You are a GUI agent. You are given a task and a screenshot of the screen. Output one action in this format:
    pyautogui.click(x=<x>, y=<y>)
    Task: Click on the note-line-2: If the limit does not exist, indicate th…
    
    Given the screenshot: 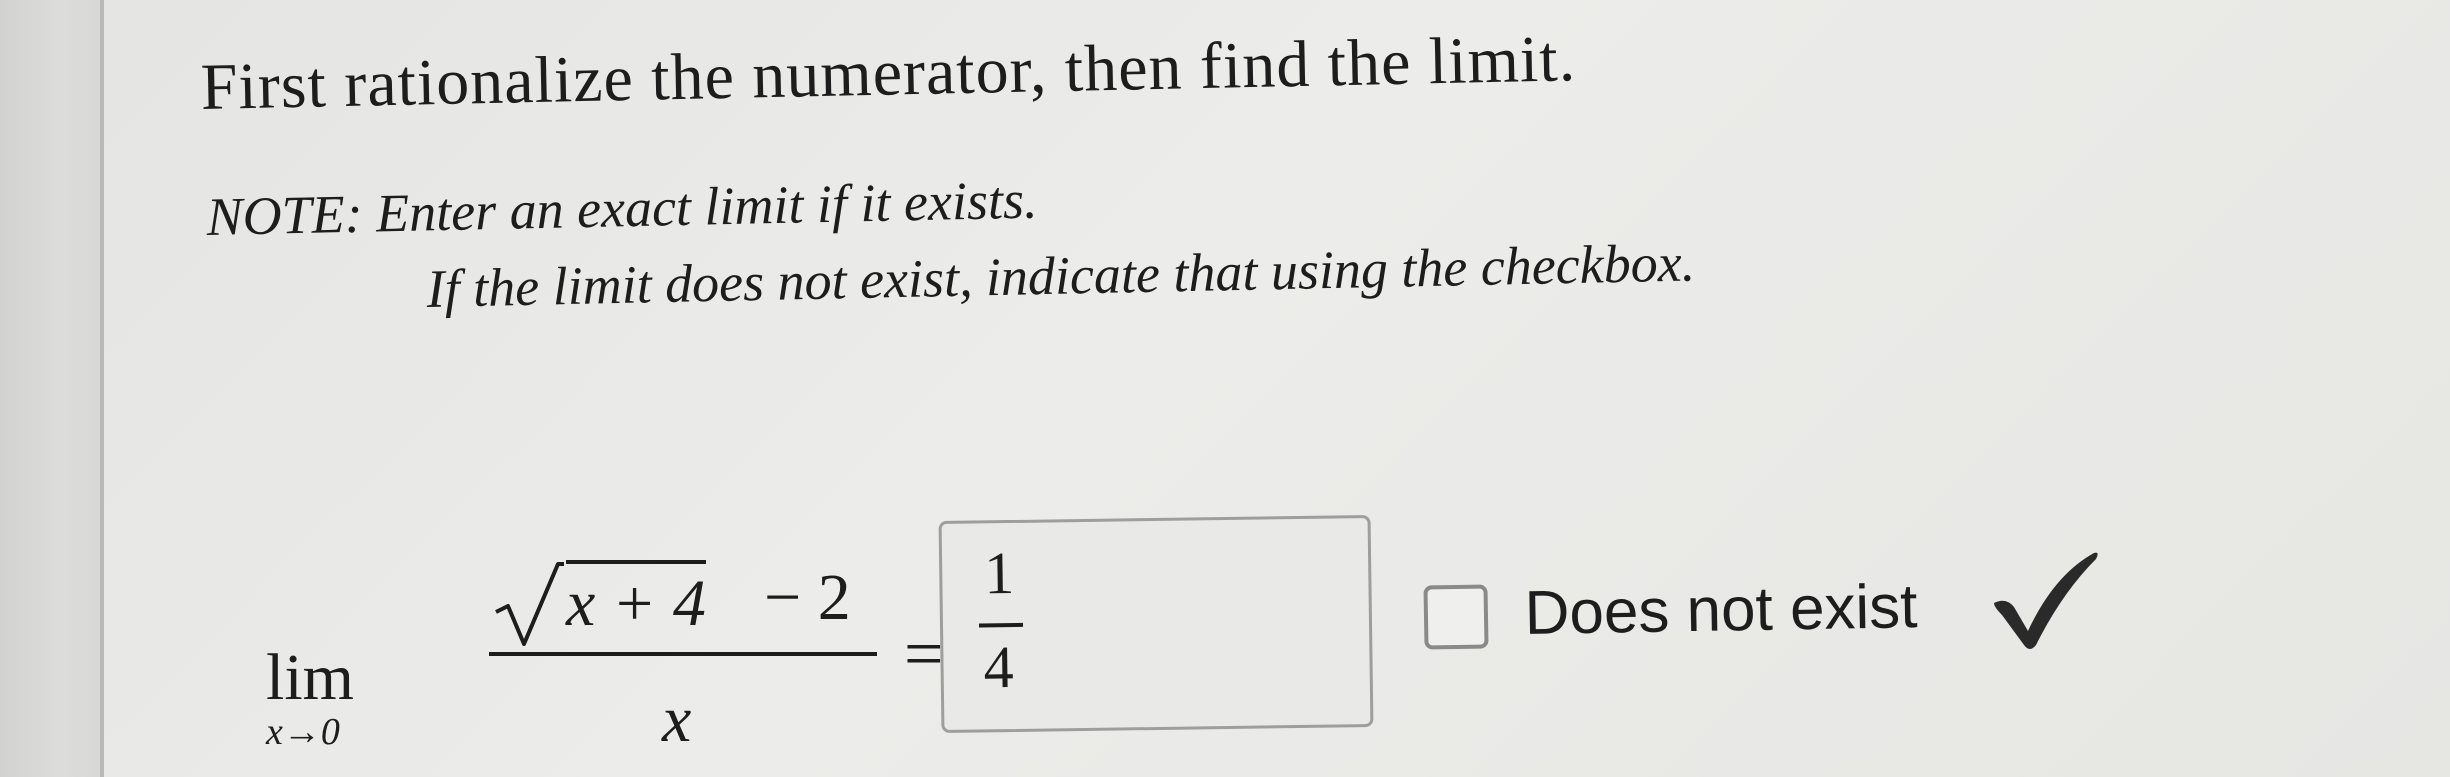 What is the action you would take?
    pyautogui.click(x=1061, y=275)
    